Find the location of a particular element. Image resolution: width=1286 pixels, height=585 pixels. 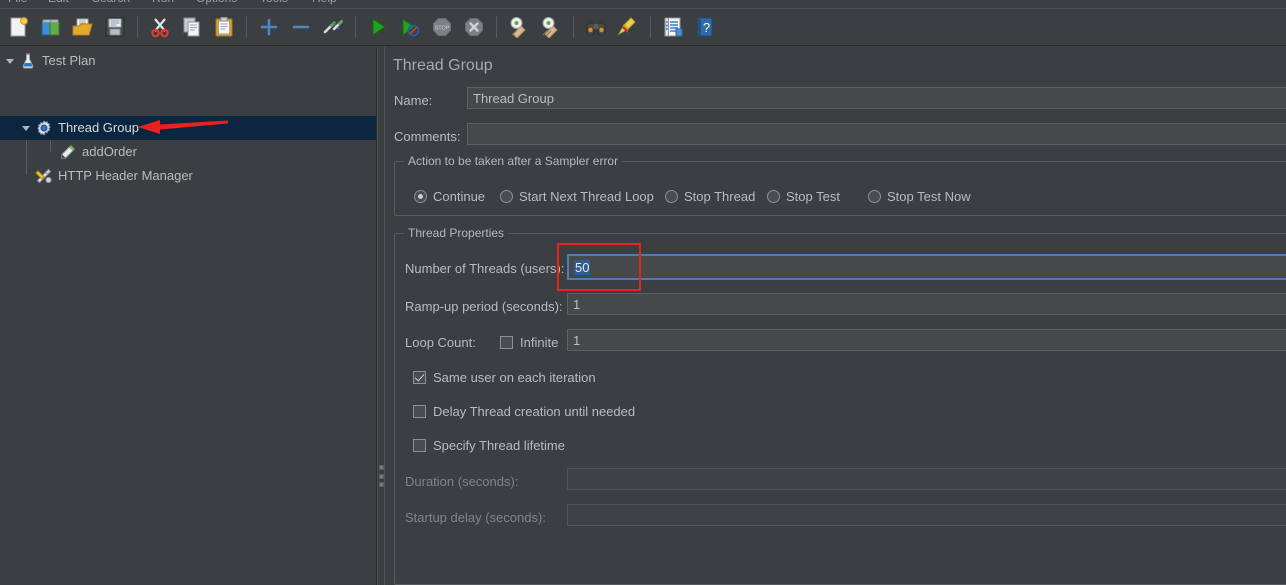

toolbar-collapse-all-button is located at coordinates (301, 27).